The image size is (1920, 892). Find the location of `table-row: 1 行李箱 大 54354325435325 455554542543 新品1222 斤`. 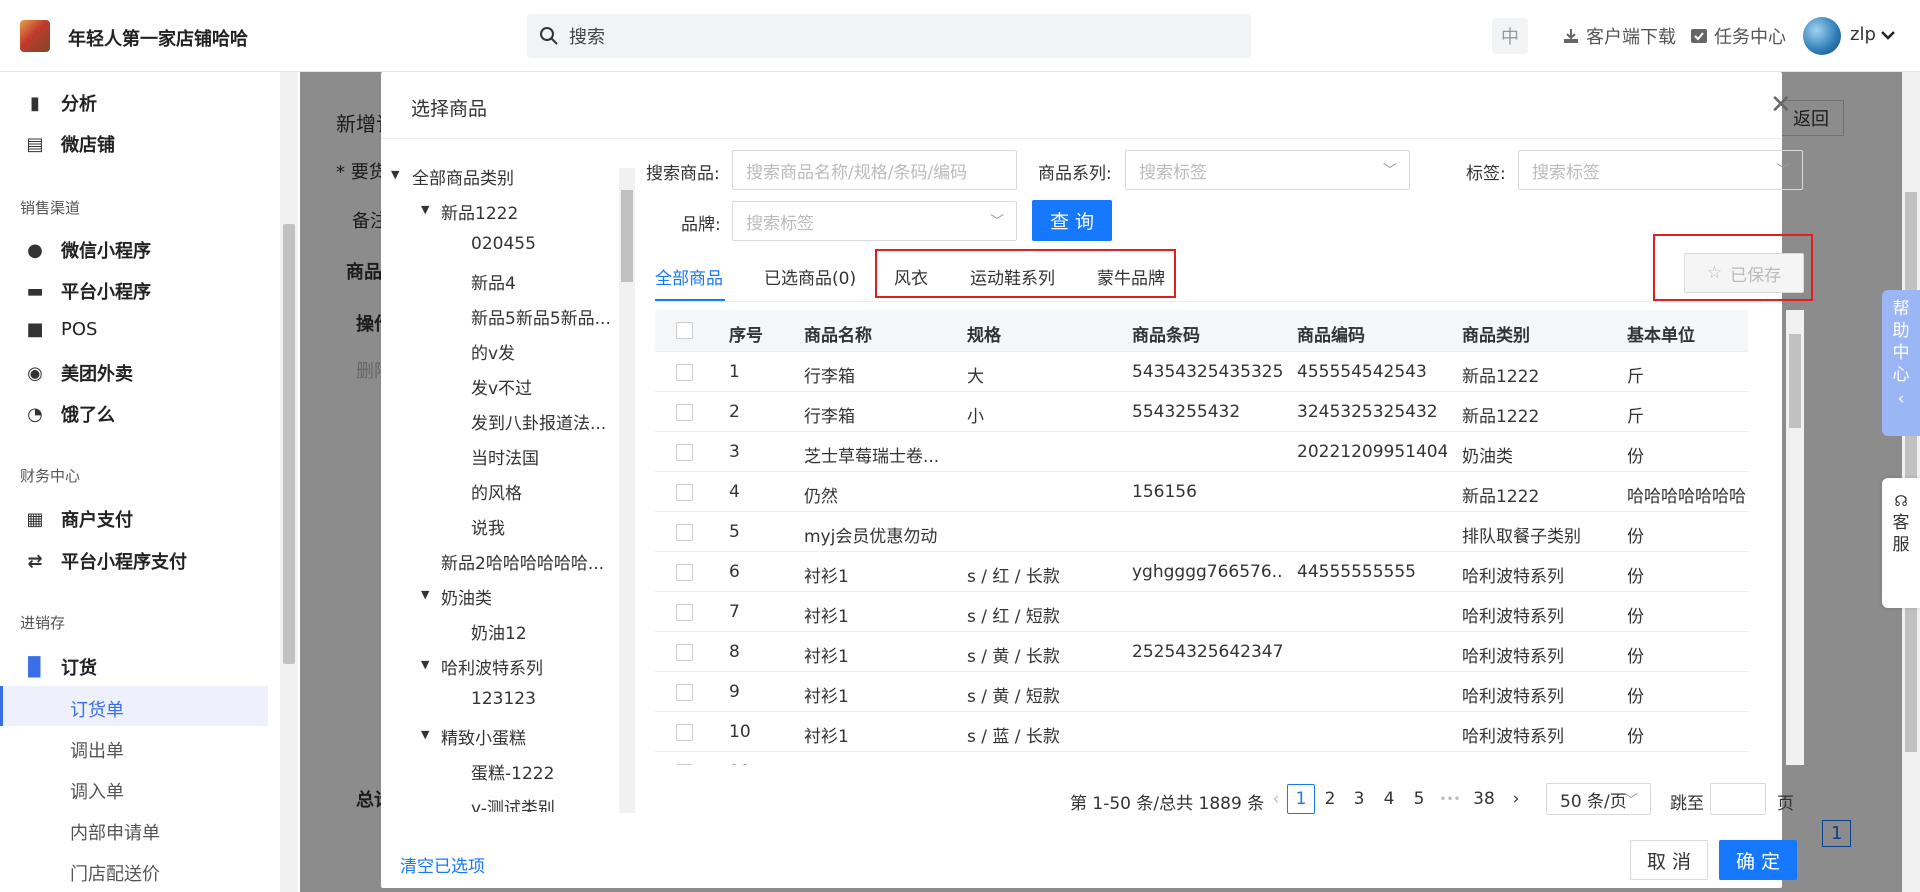

table-row: 1 行李箱 大 54354325435325 455554542543 新品1222 斤 is located at coordinates (1201, 372).